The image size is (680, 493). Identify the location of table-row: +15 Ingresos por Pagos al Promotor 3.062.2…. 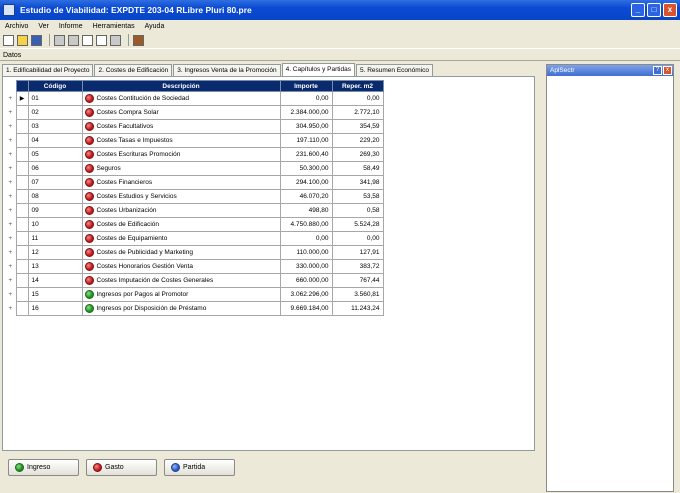
(194, 294).